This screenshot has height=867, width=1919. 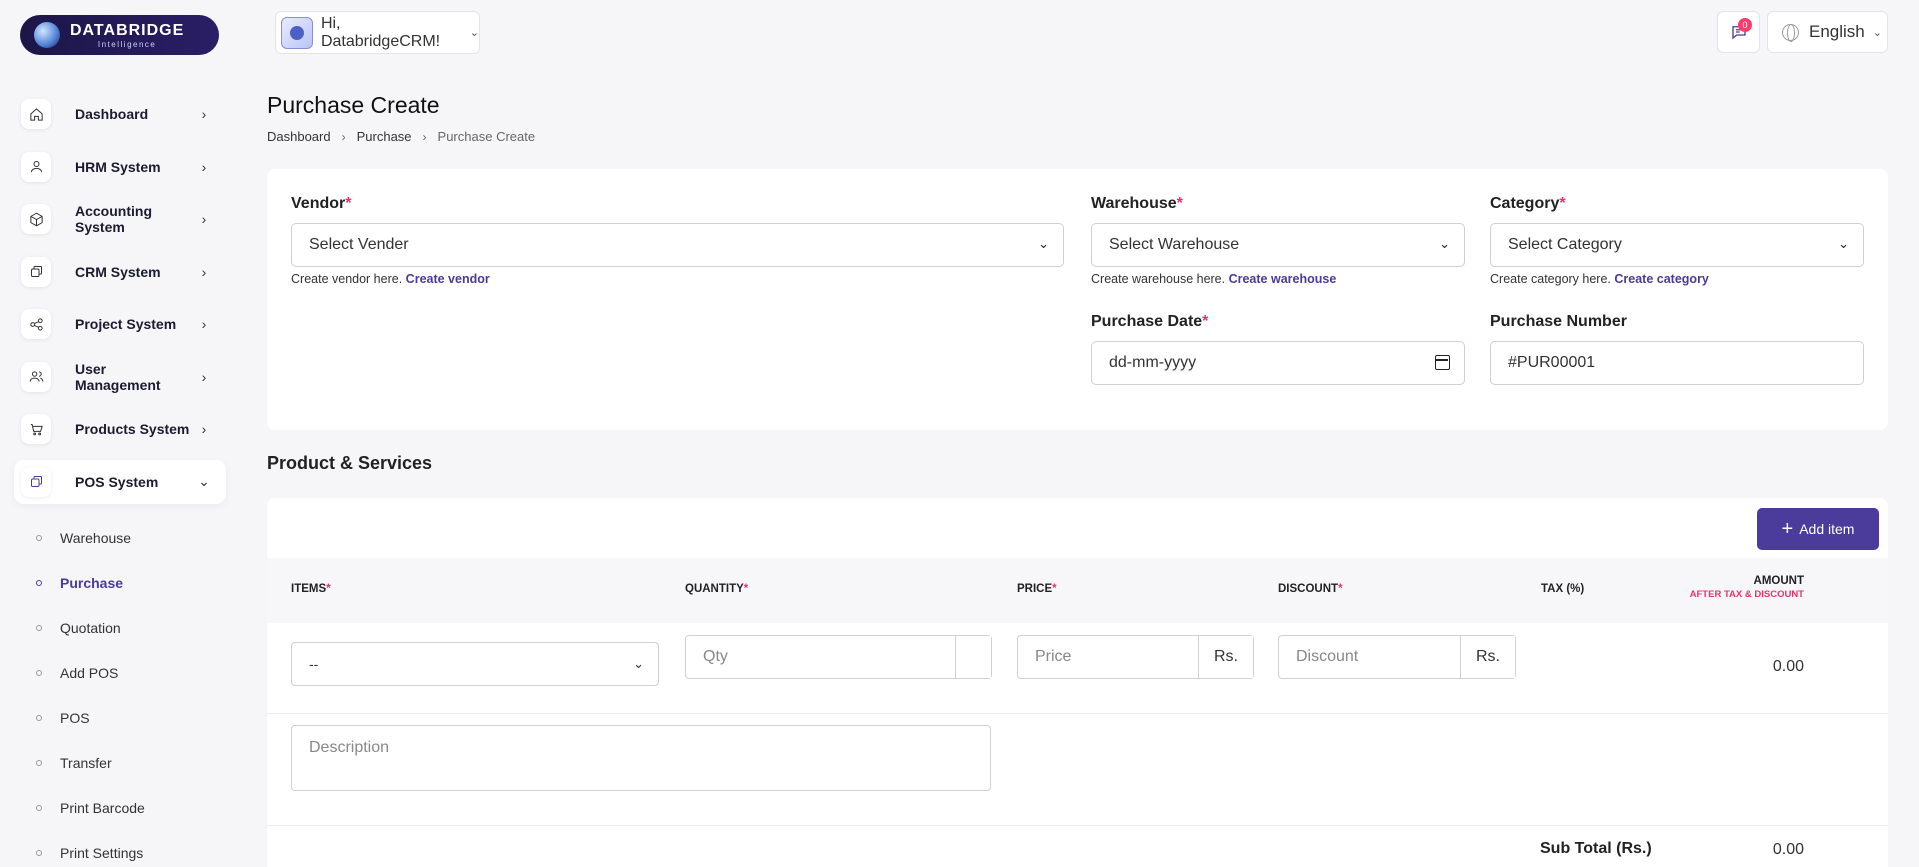 I want to click on subnav-item-add-pos: Add POS, so click(x=131, y=672).